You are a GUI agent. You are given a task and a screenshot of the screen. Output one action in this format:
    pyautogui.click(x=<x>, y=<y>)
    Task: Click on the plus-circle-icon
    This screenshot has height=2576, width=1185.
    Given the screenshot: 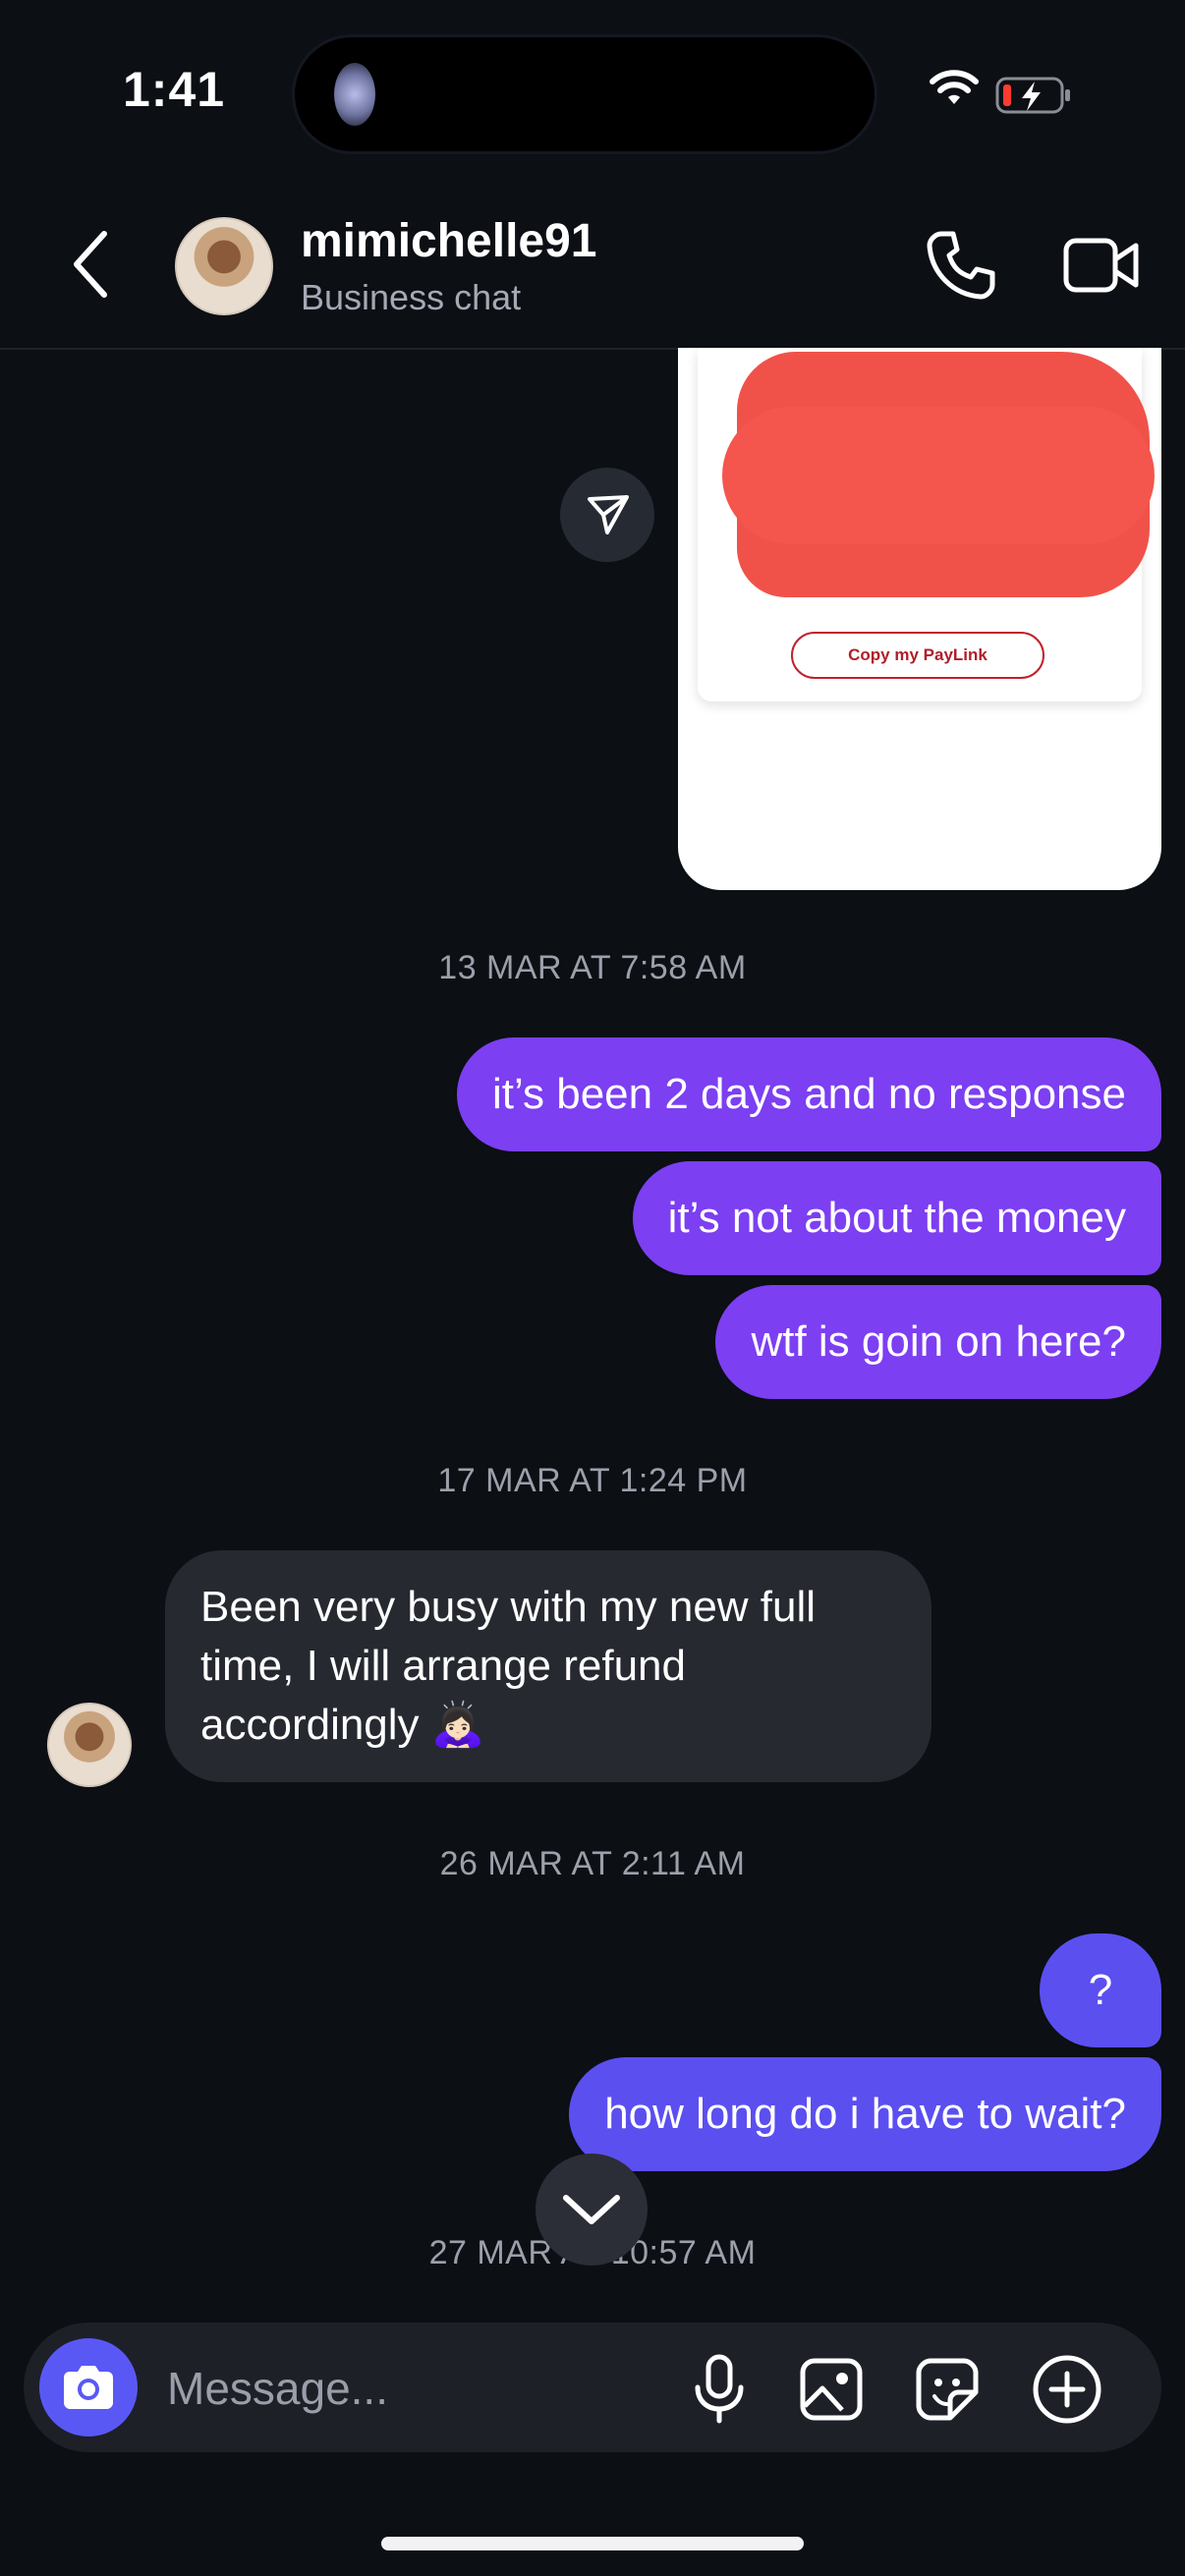 What is the action you would take?
    pyautogui.click(x=1067, y=2389)
    